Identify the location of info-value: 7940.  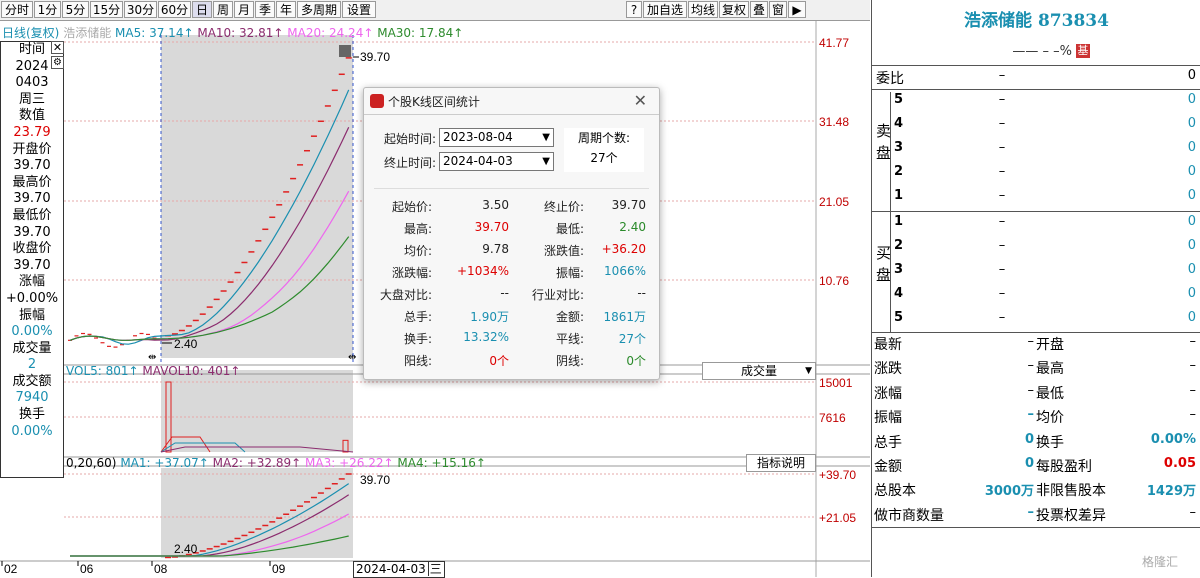
(32, 398).